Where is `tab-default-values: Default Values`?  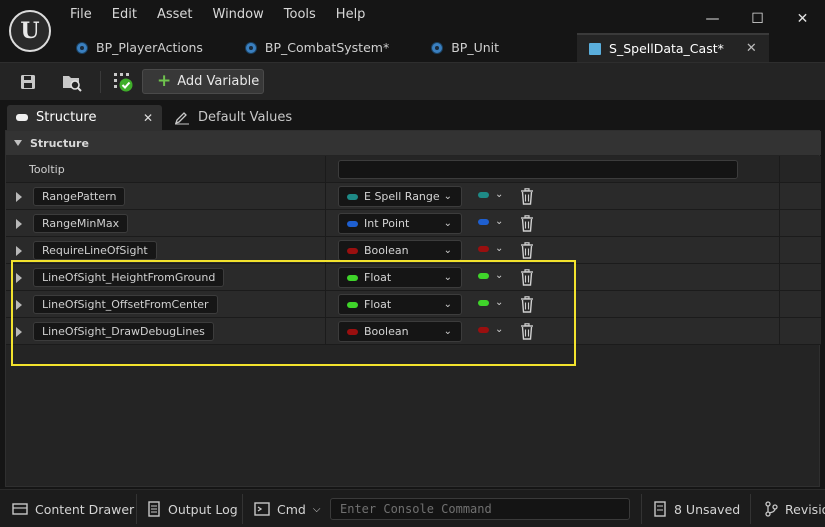
tab-default-values: Default Values is located at coordinates (233, 117).